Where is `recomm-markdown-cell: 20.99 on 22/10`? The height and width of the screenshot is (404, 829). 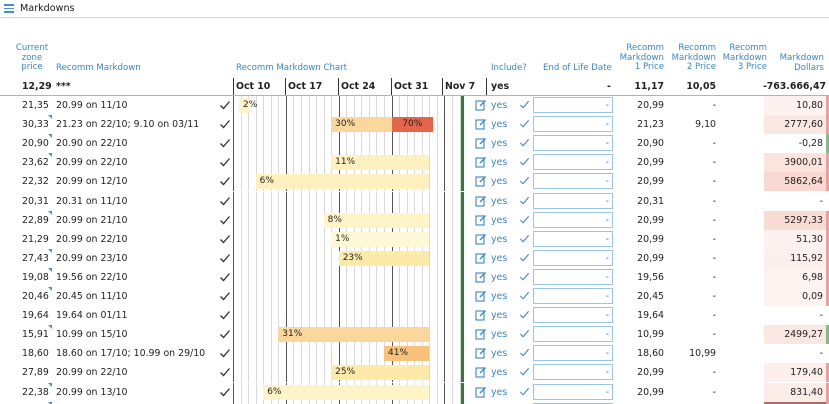
recomm-markdown-cell: 20.99 on 22/10 is located at coordinates (92, 239).